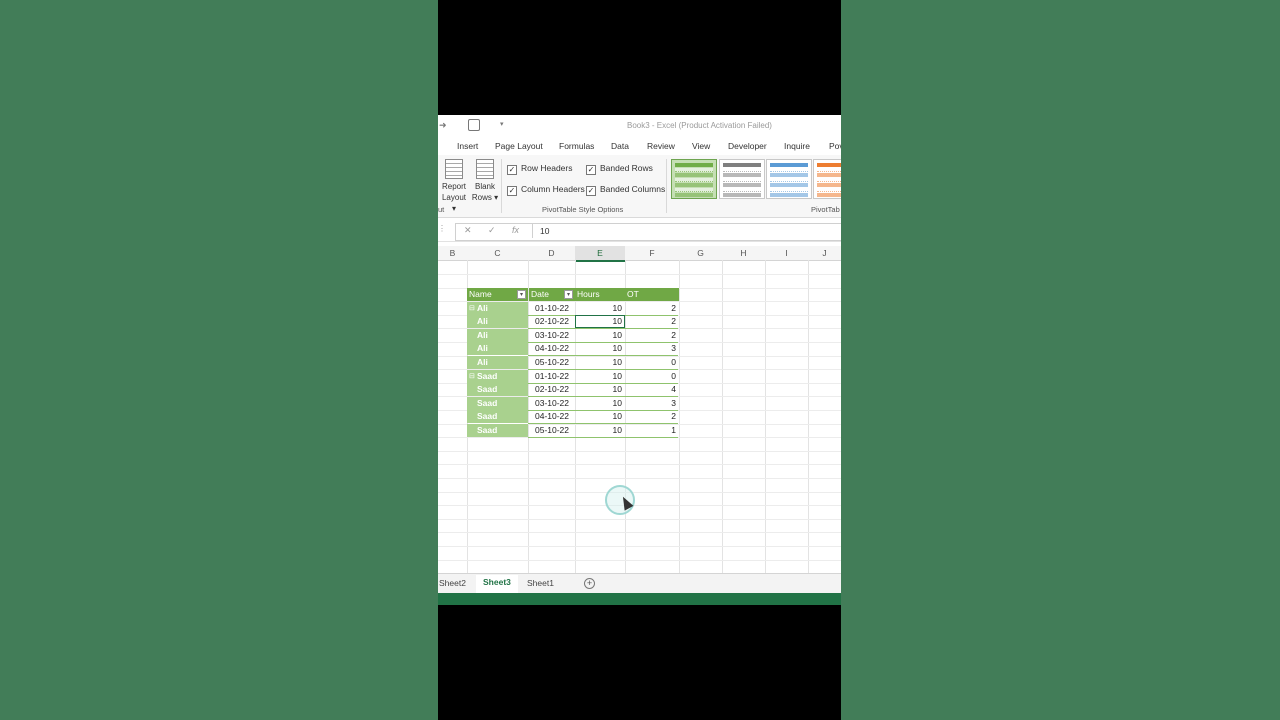  Describe the element at coordinates (452, 583) in the screenshot. I see `sheet-tab-sheet2: Sheet2` at that location.